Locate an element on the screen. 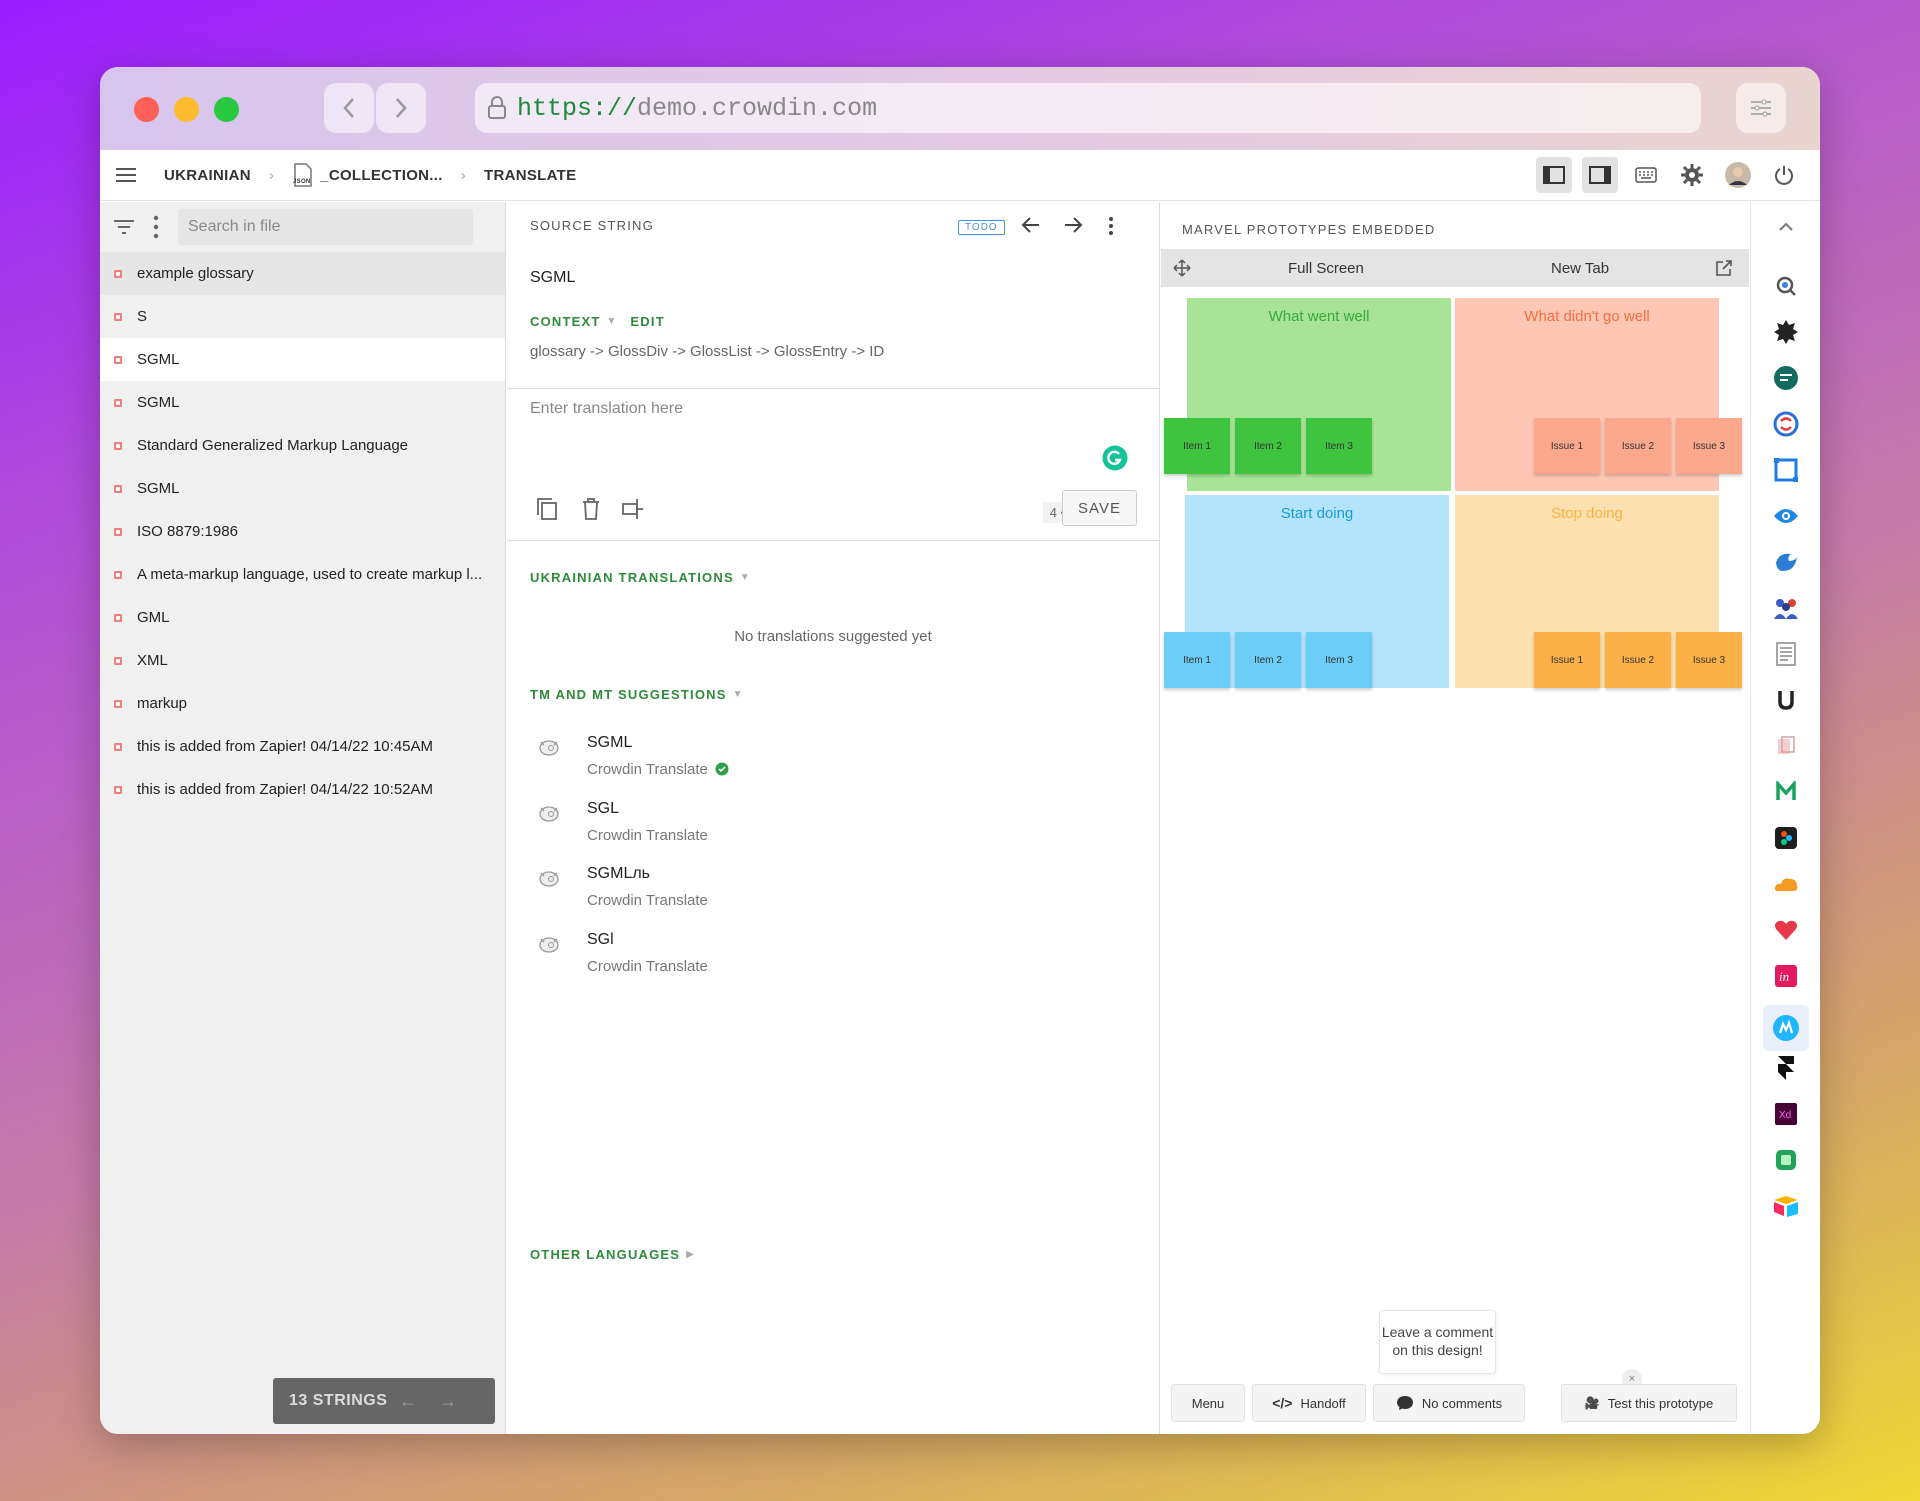 The width and height of the screenshot is (1920, 1501). string-list-item: Standard Generalized Markup Language is located at coordinates (302, 445).